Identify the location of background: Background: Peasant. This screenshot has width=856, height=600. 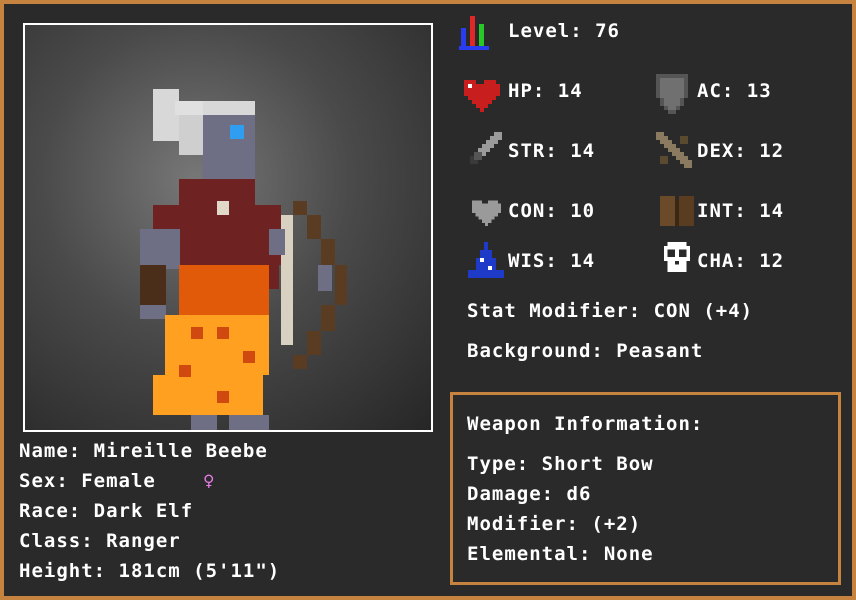
(585, 351).